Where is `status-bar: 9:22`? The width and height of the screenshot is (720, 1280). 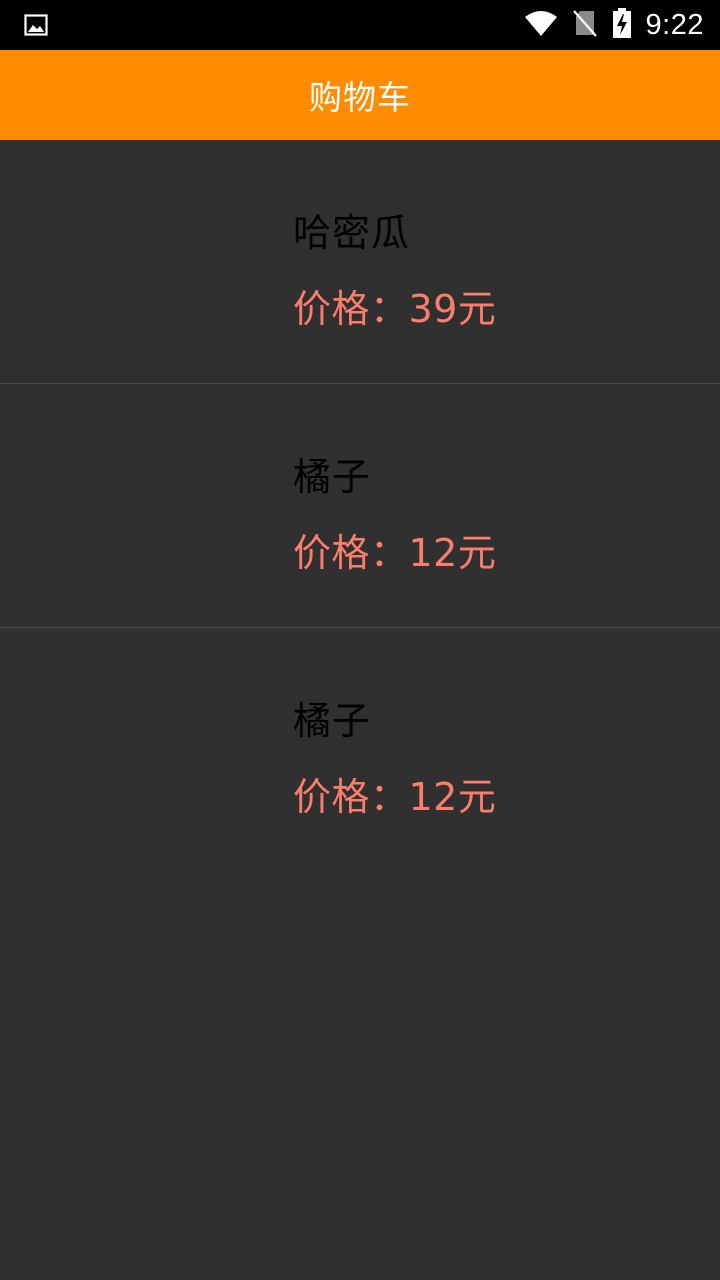
status-bar: 9:22 is located at coordinates (360, 25).